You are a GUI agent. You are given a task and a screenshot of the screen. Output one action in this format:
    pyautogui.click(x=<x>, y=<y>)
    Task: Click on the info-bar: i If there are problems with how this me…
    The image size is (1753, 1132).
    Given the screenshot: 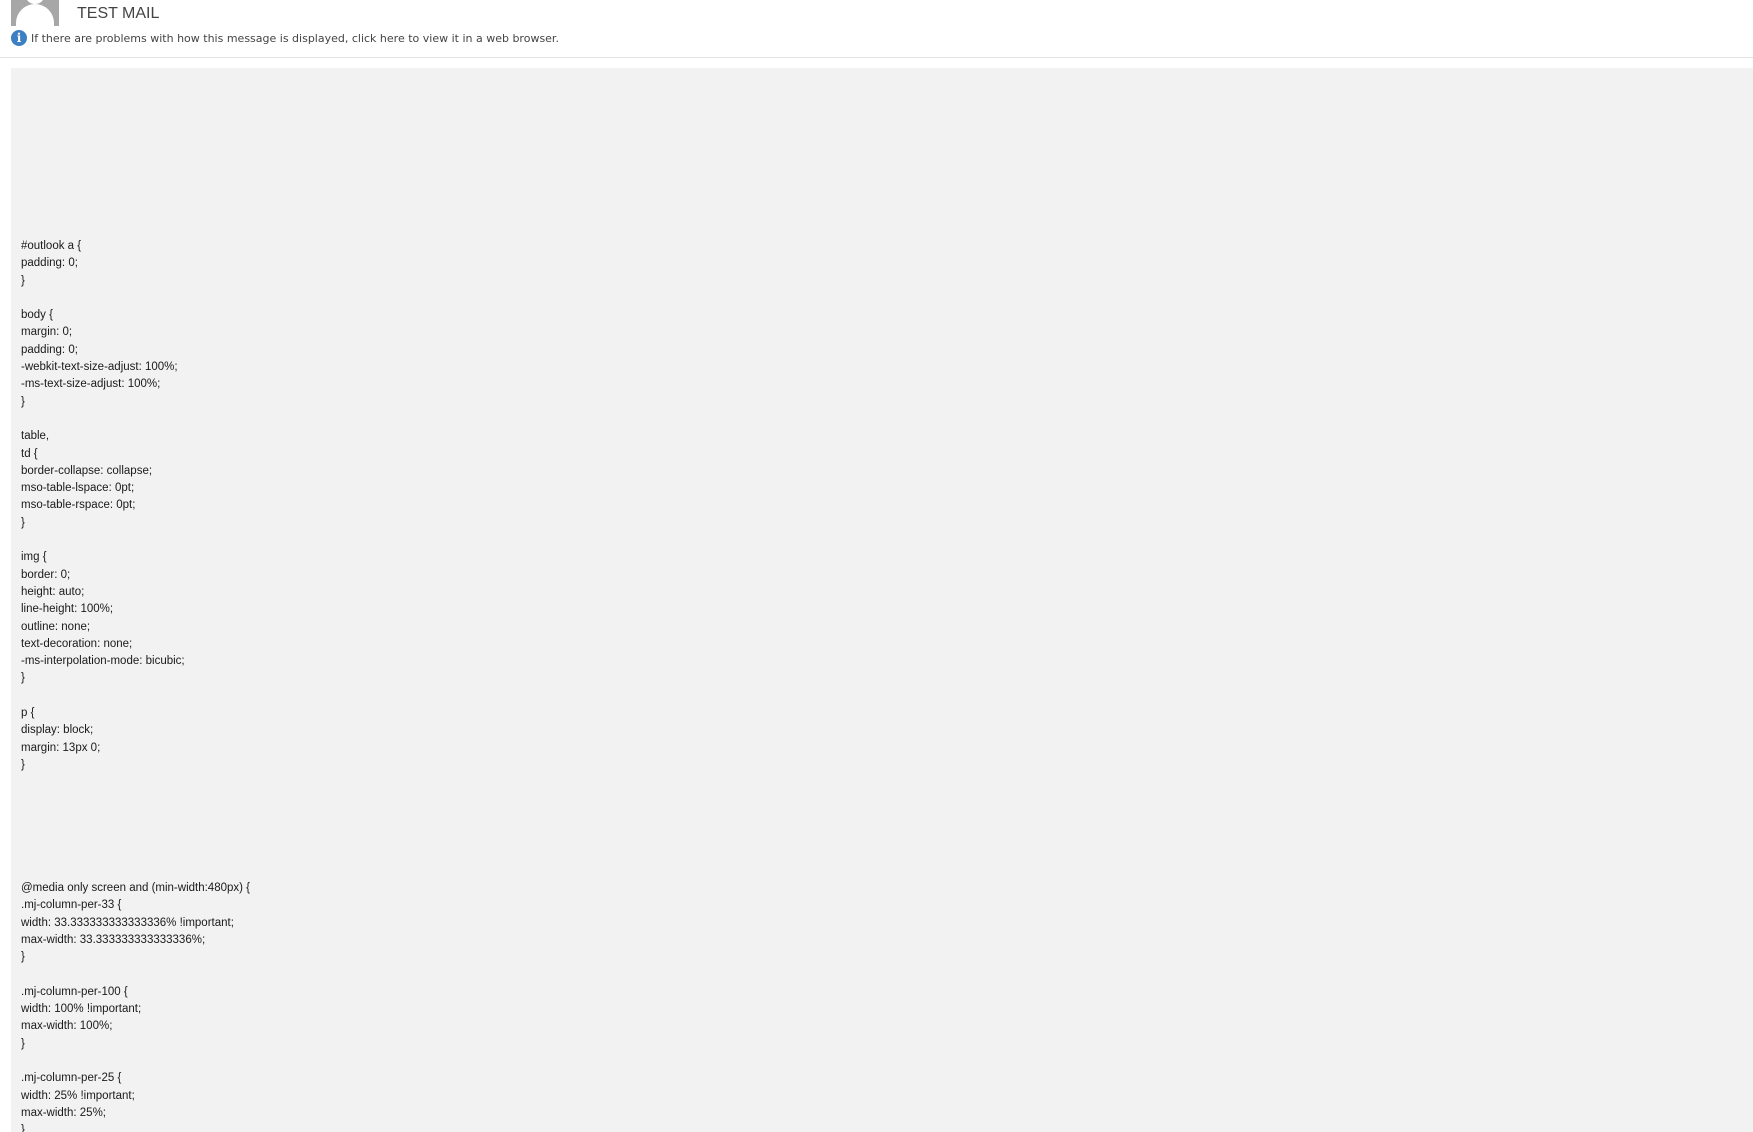 What is the action you would take?
    pyautogui.click(x=285, y=38)
    